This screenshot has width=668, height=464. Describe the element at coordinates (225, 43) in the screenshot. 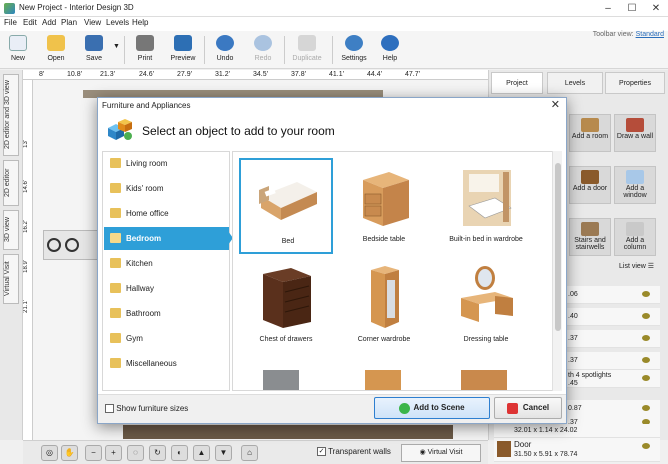

I see `undo-icon` at that location.